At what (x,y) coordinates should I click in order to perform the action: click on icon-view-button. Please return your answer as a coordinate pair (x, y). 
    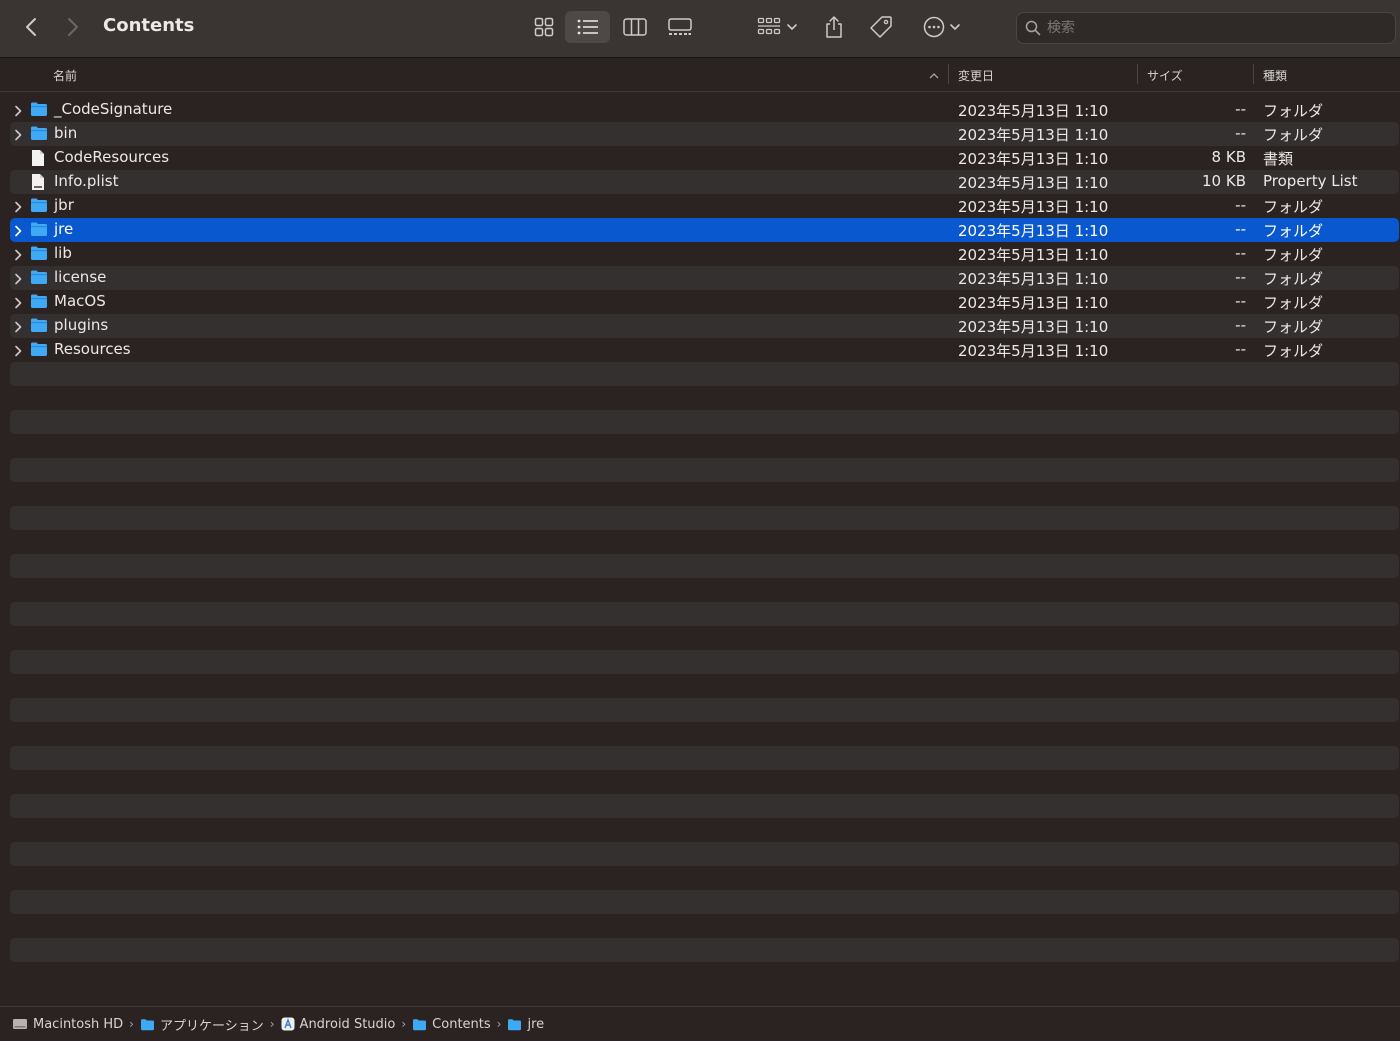
    Looking at the image, I should click on (544, 27).